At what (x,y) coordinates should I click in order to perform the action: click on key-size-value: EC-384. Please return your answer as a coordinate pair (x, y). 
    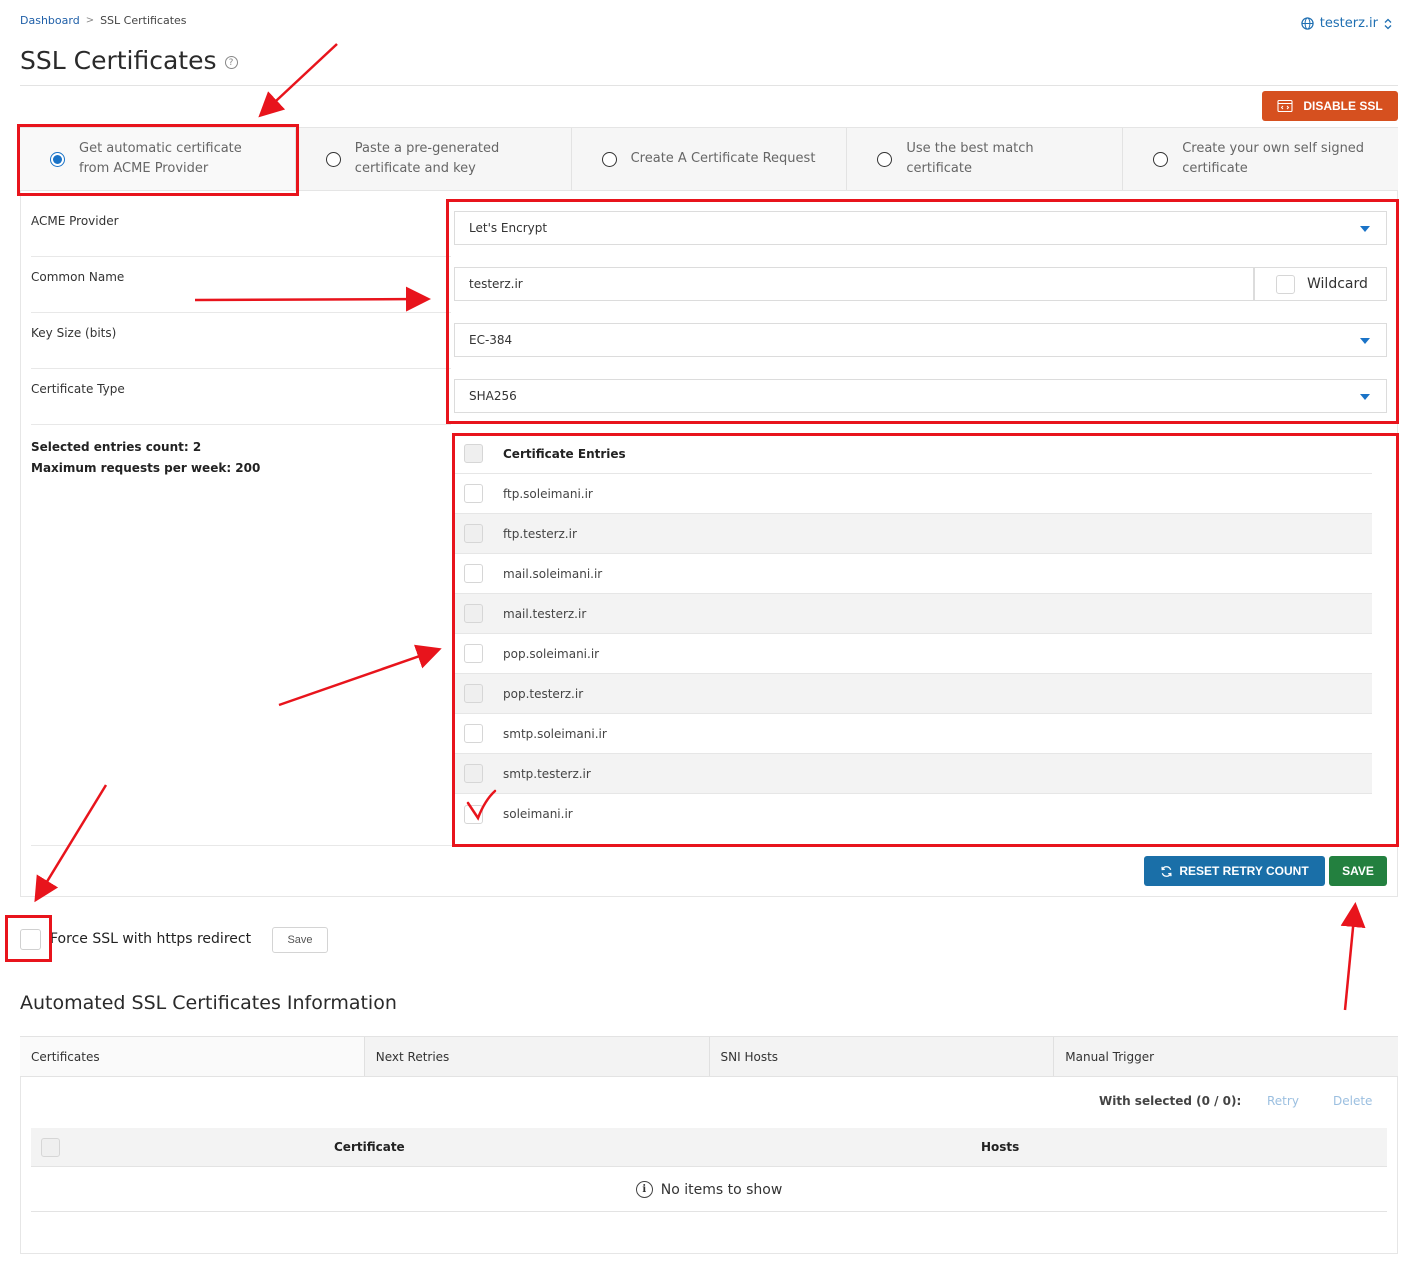
    Looking at the image, I should click on (491, 340).